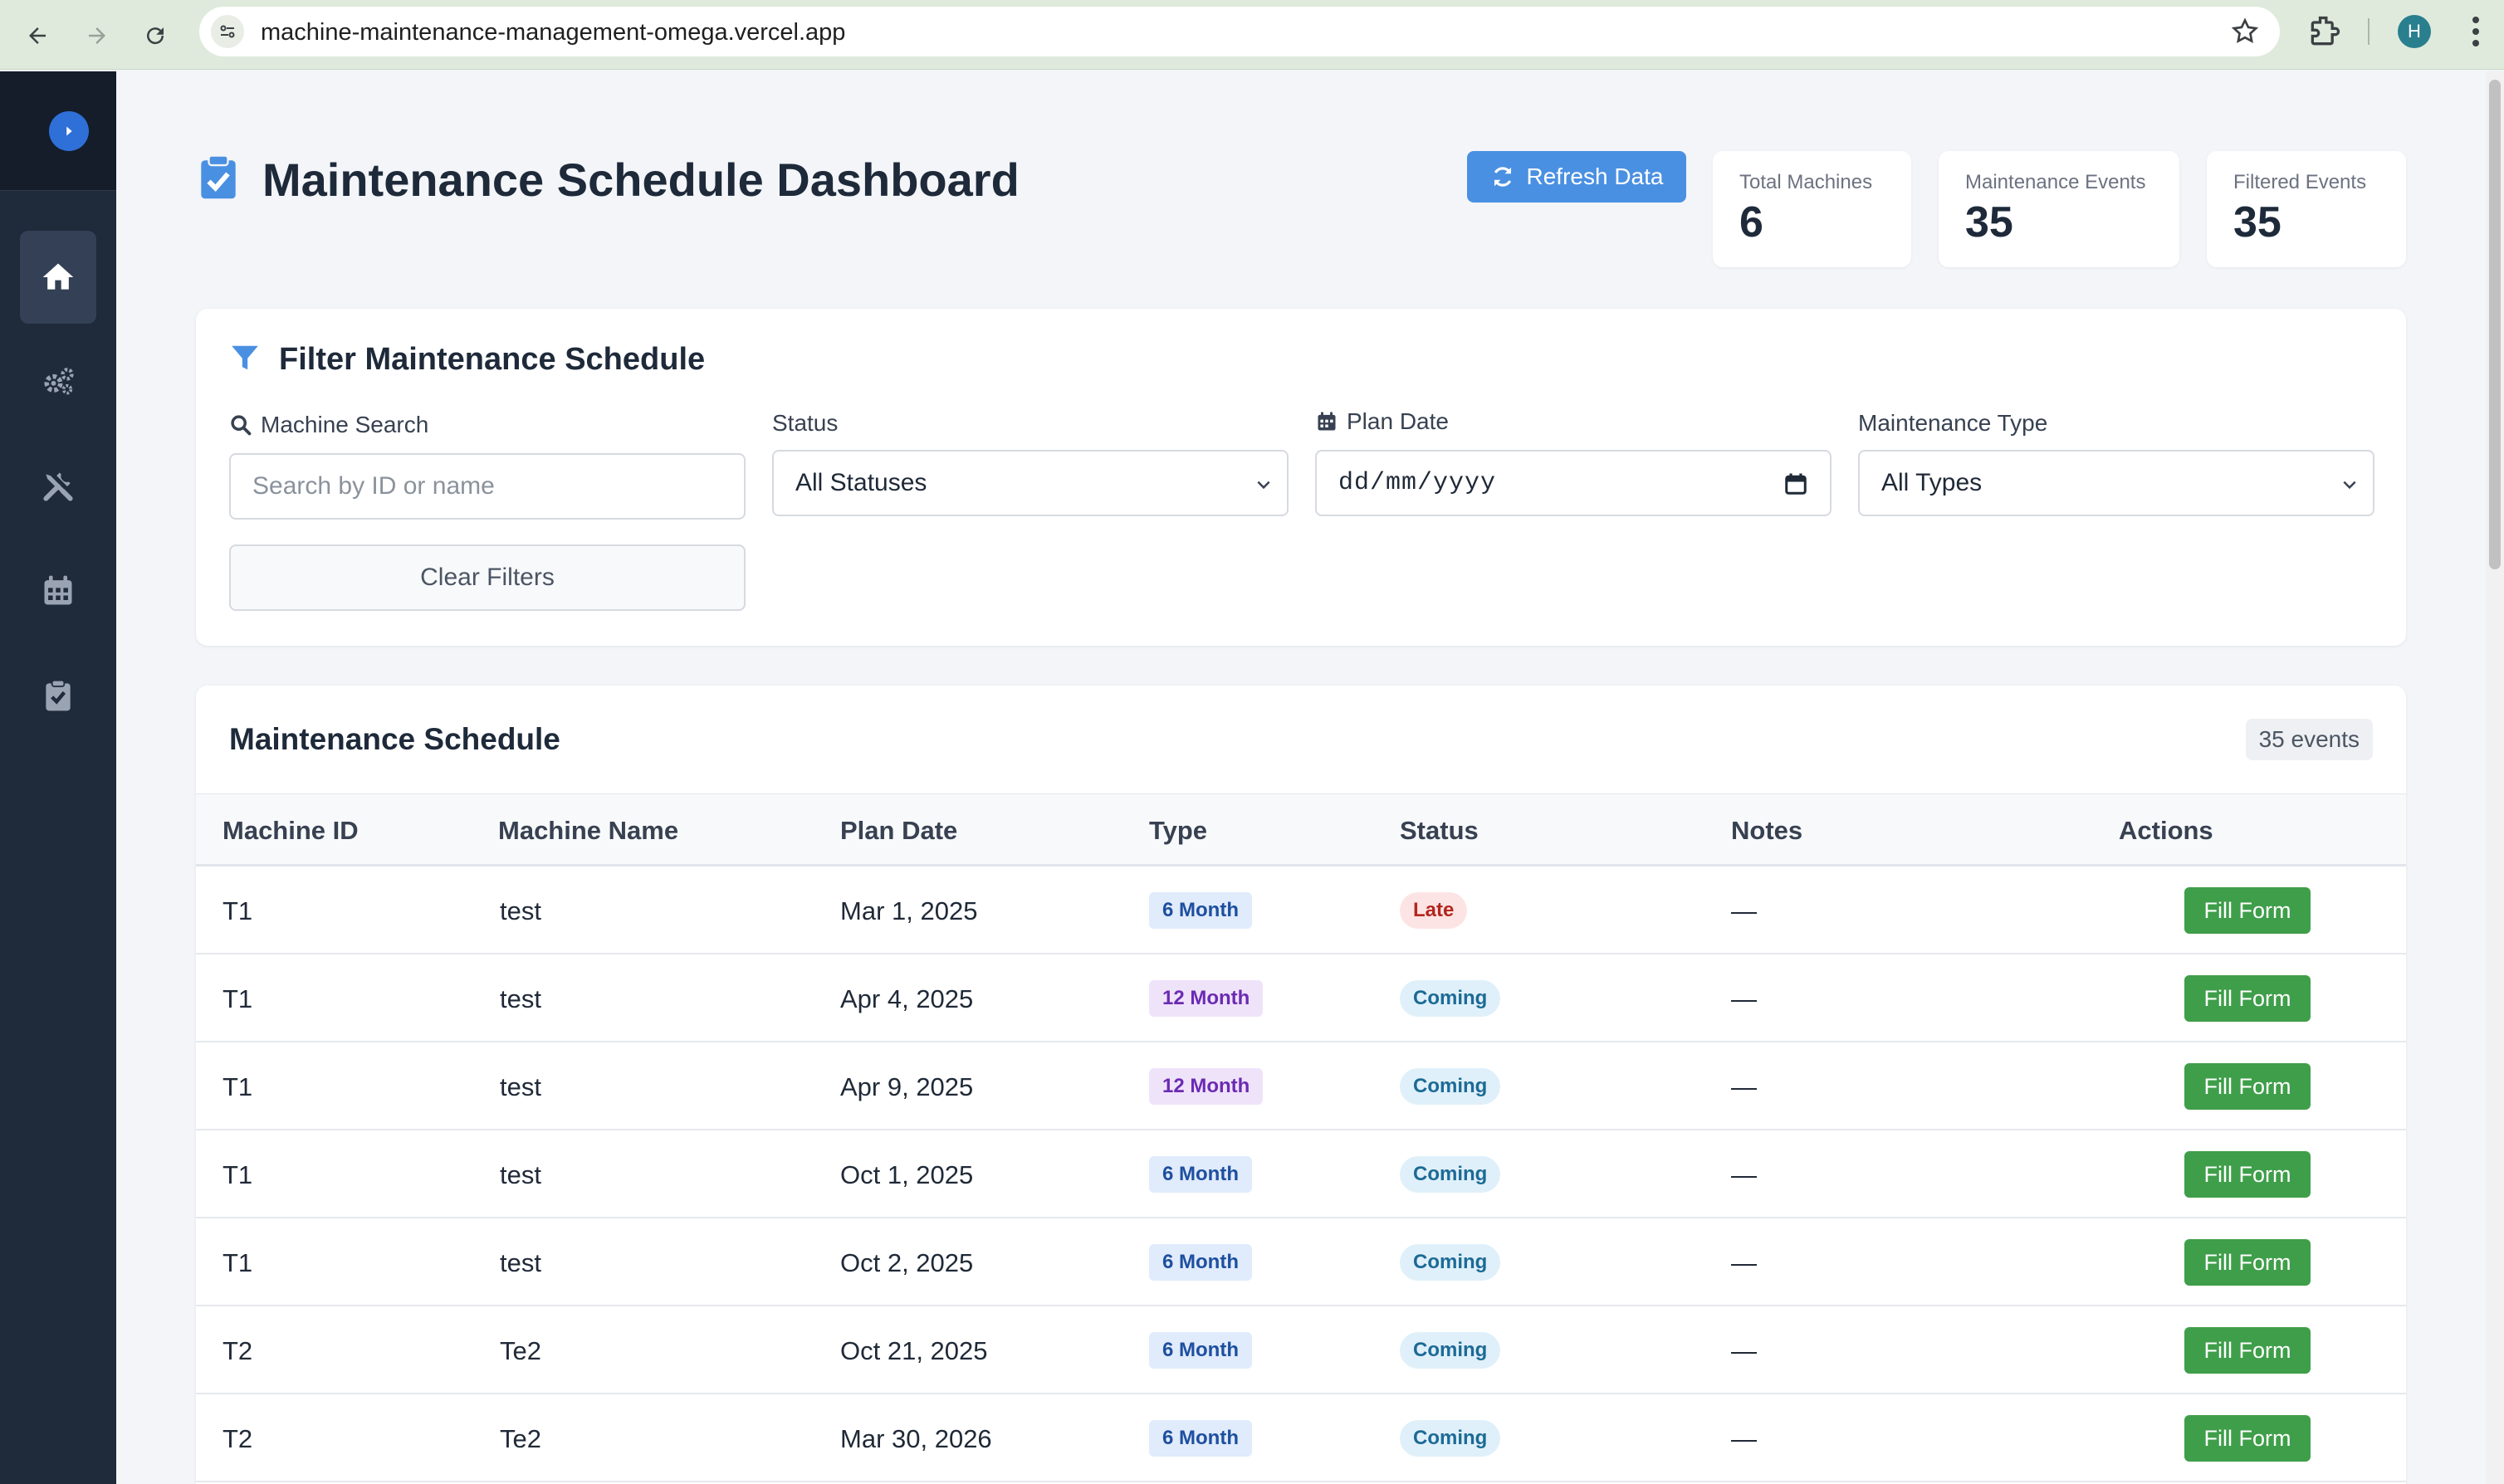  What do you see at coordinates (2324, 31) in the screenshot?
I see `extensions-icon` at bounding box center [2324, 31].